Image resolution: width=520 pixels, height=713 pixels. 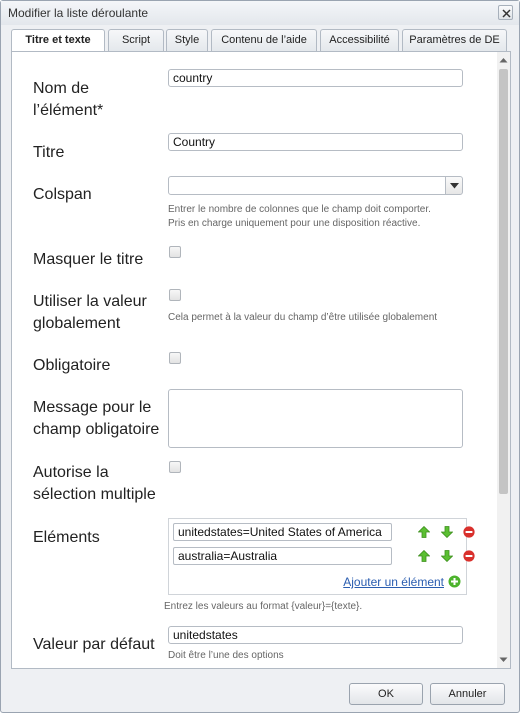 I want to click on items-label: Eléments, so click(x=66, y=537).